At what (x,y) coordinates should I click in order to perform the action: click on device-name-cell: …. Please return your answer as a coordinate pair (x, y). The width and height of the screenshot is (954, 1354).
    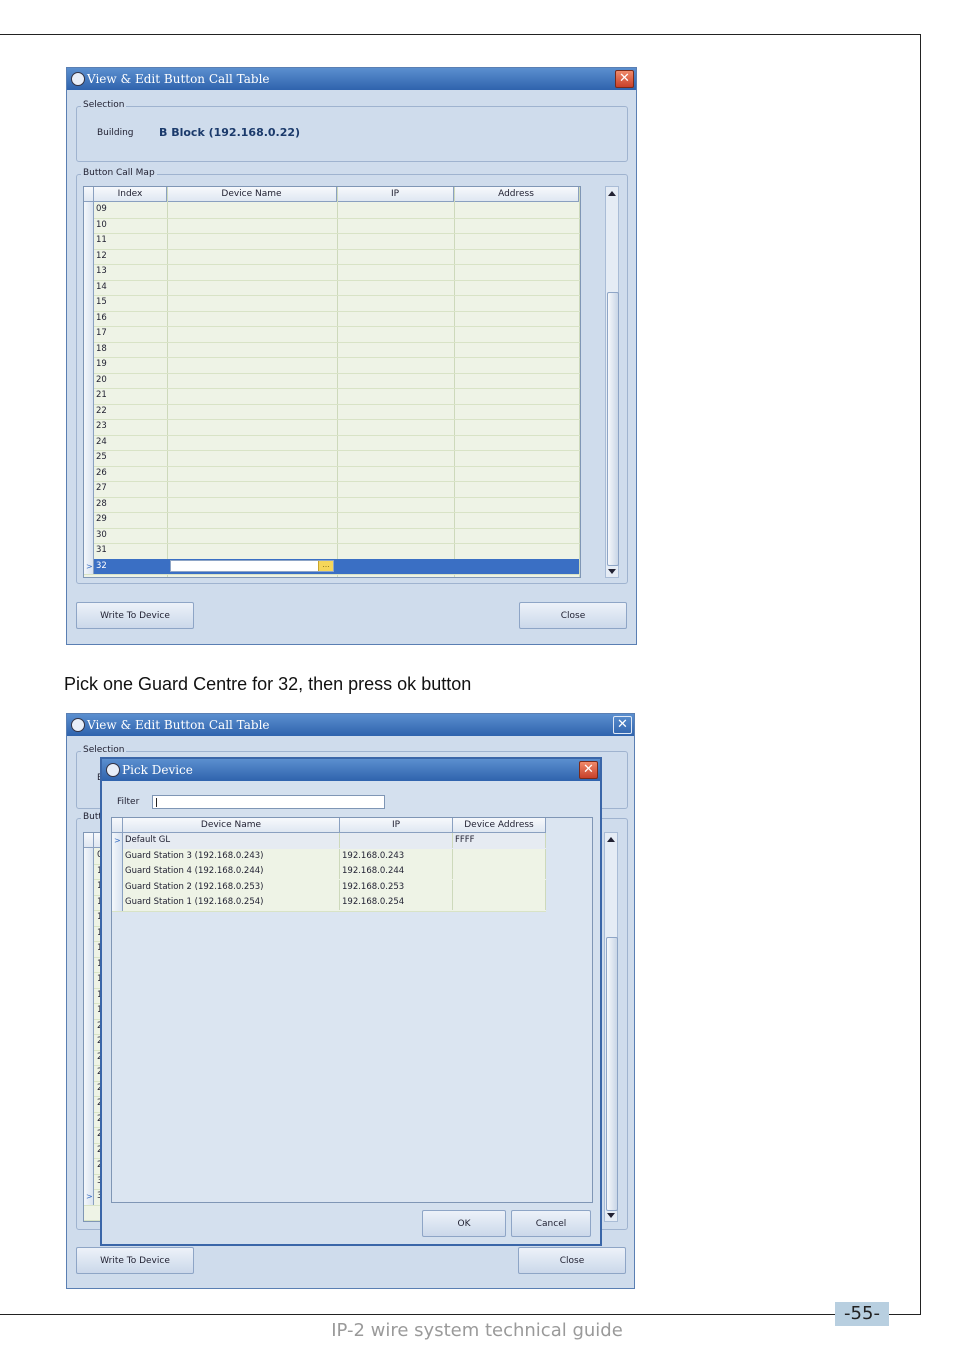
    Looking at the image, I should click on (252, 566).